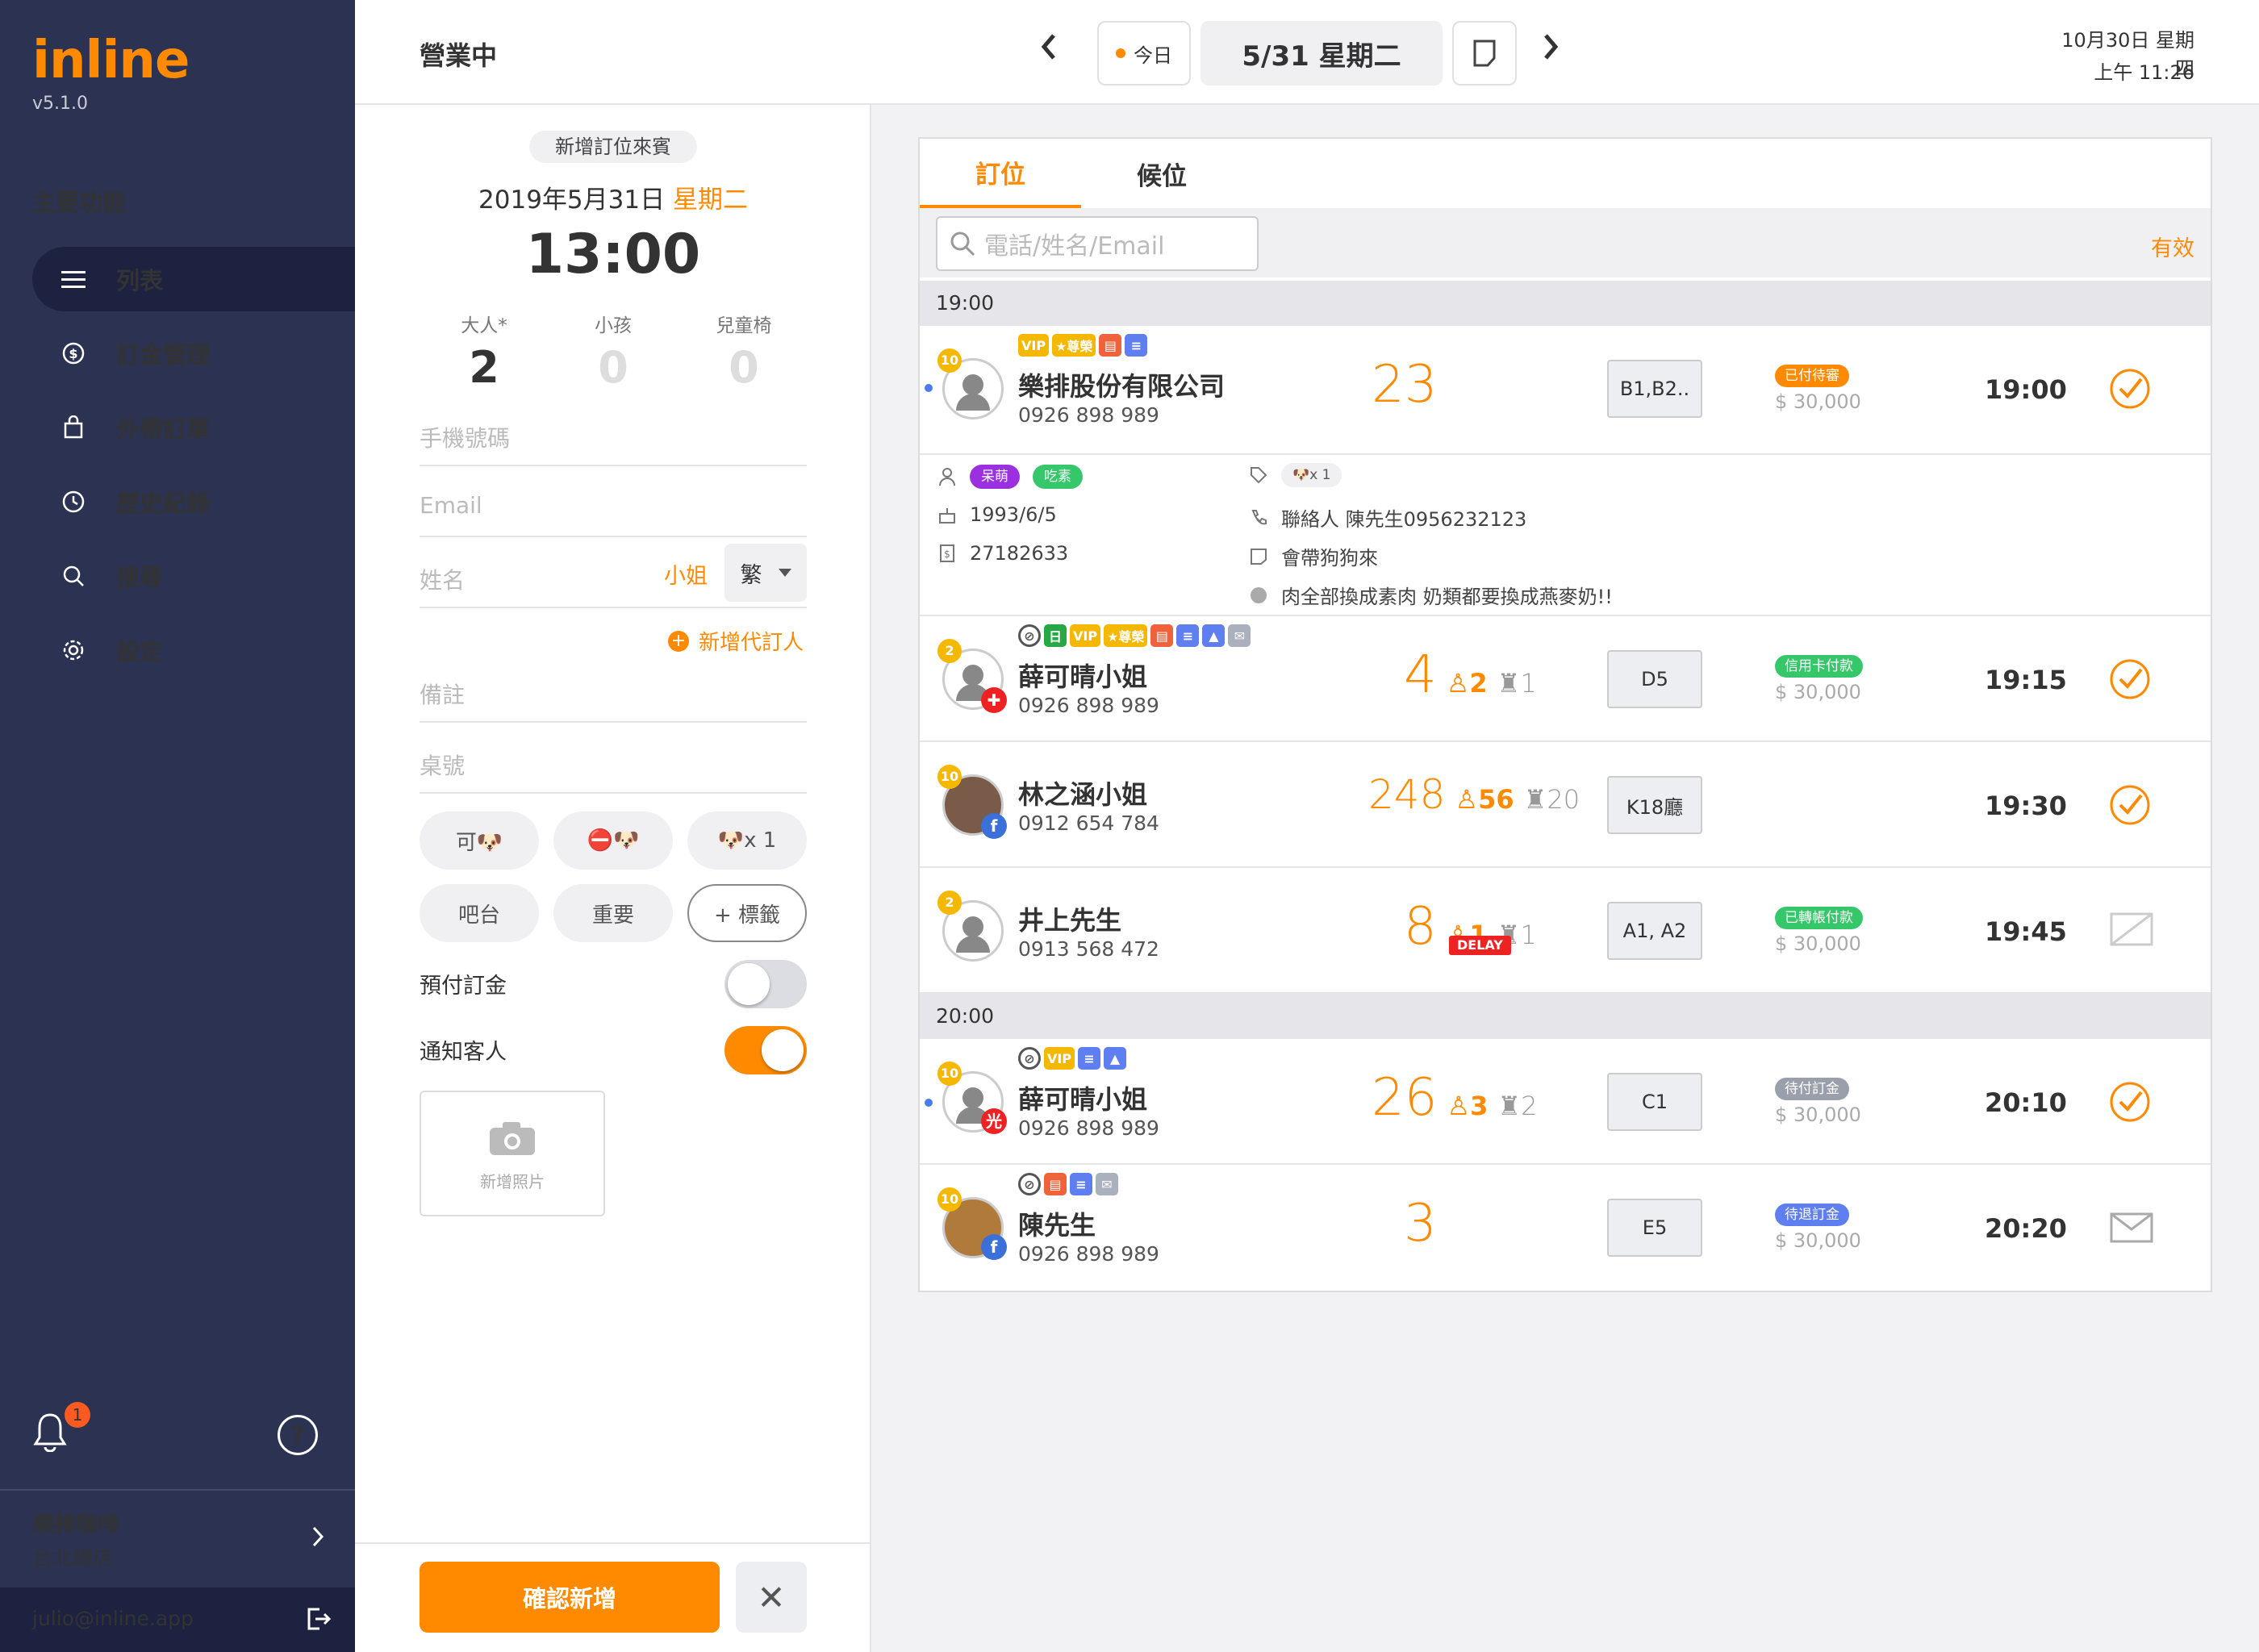  Describe the element at coordinates (995, 477) in the screenshot. I see `detail-tag: 呆萌` at that location.